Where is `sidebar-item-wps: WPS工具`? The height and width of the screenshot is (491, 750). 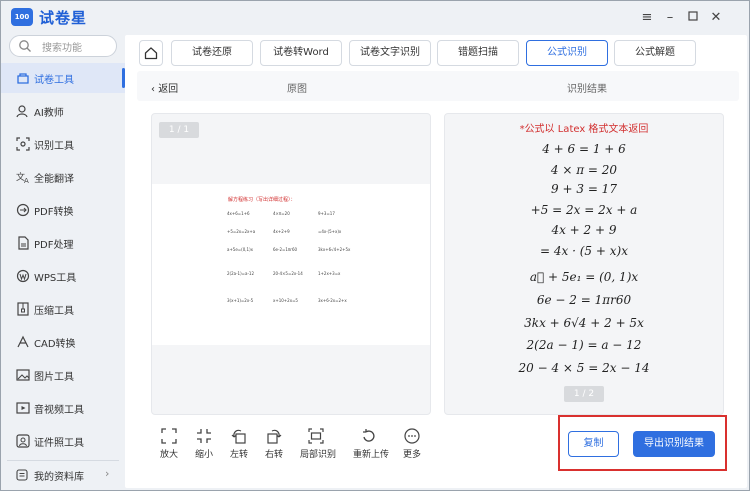
sidebar-item-wps: WPS工具 is located at coordinates (63, 276).